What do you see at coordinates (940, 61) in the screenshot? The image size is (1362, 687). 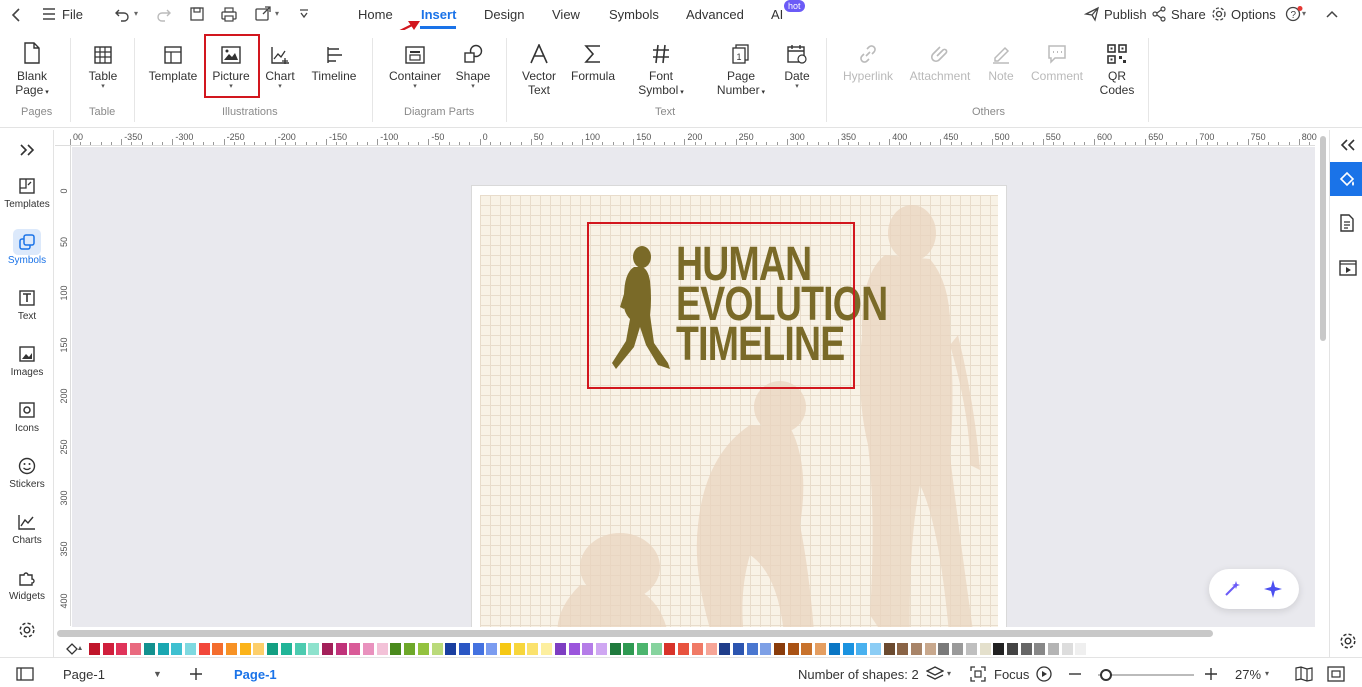 I see `attachment-button: Attachment` at bounding box center [940, 61].